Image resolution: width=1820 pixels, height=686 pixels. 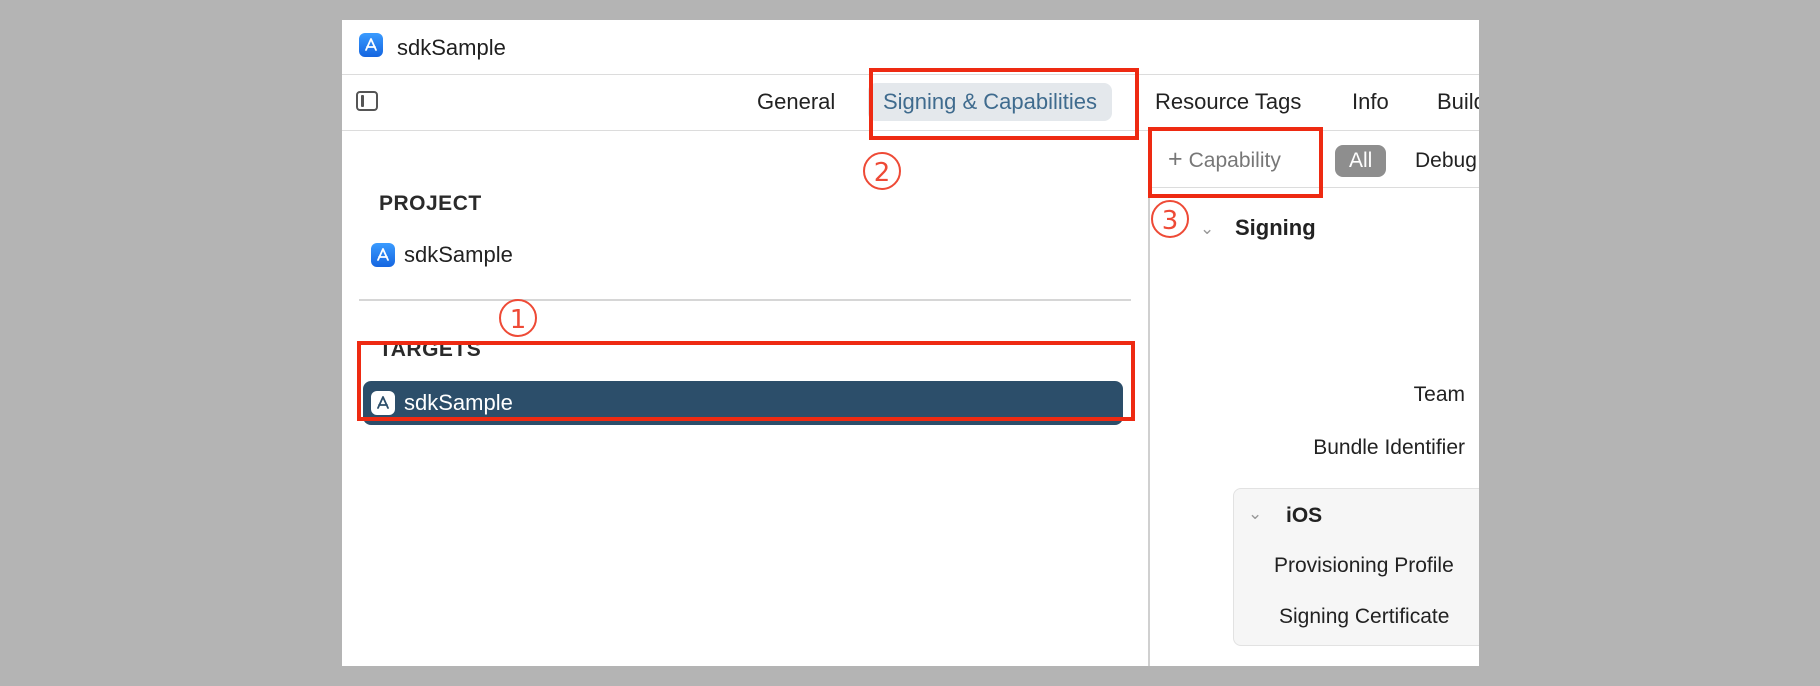 What do you see at coordinates (1364, 565) in the screenshot?
I see `provisioning-profile-label: Provisioning Profile` at bounding box center [1364, 565].